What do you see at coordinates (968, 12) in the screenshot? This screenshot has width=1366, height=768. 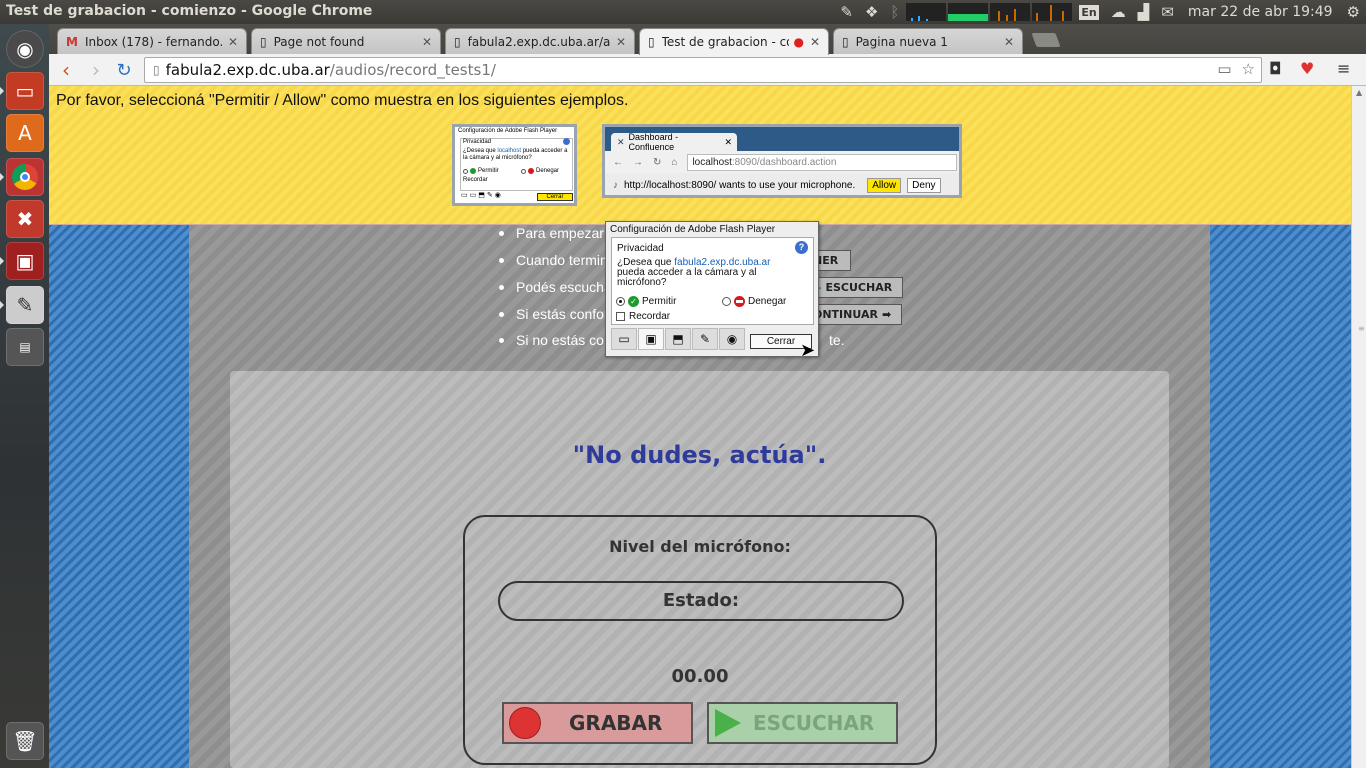 I see `memory-graph` at bounding box center [968, 12].